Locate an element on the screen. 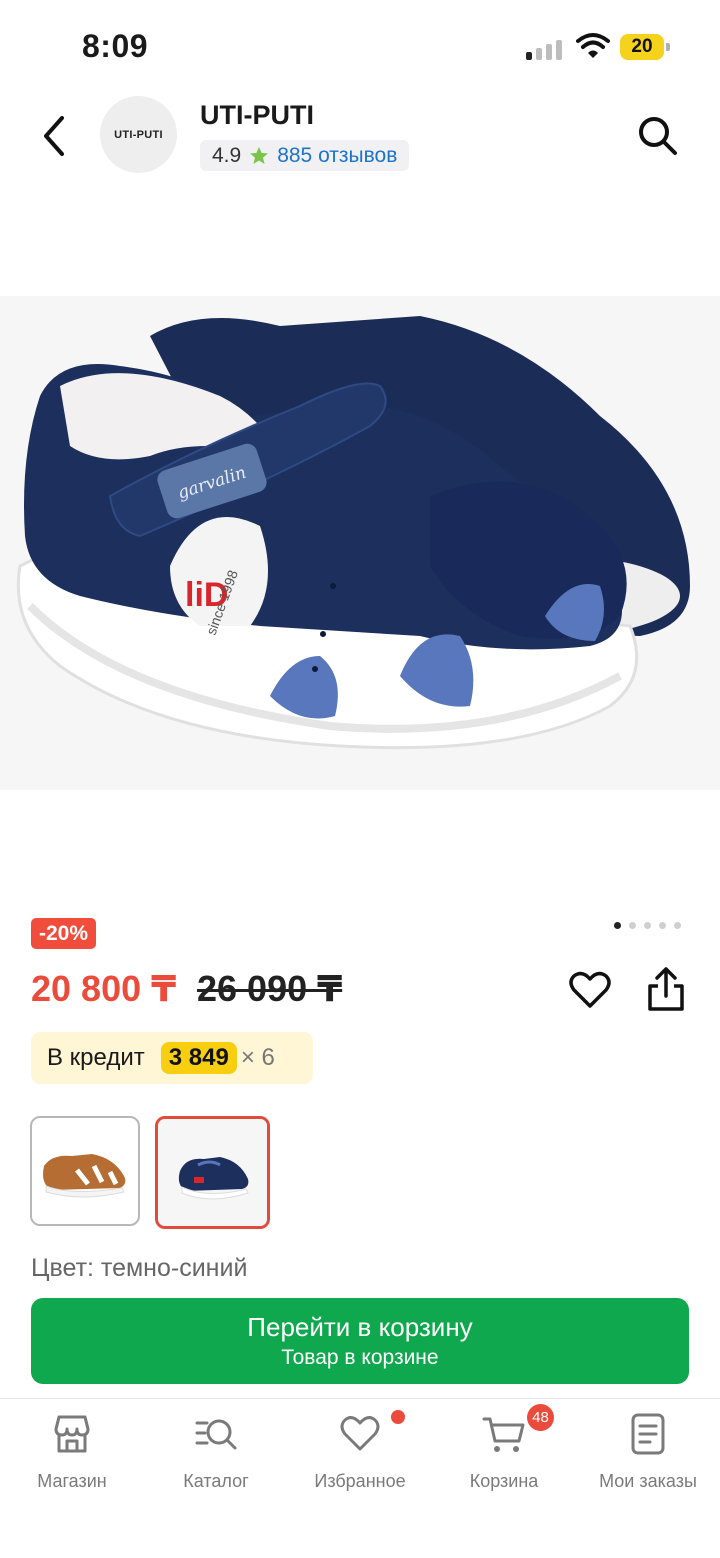  wifi-icon is located at coordinates (593, 45).